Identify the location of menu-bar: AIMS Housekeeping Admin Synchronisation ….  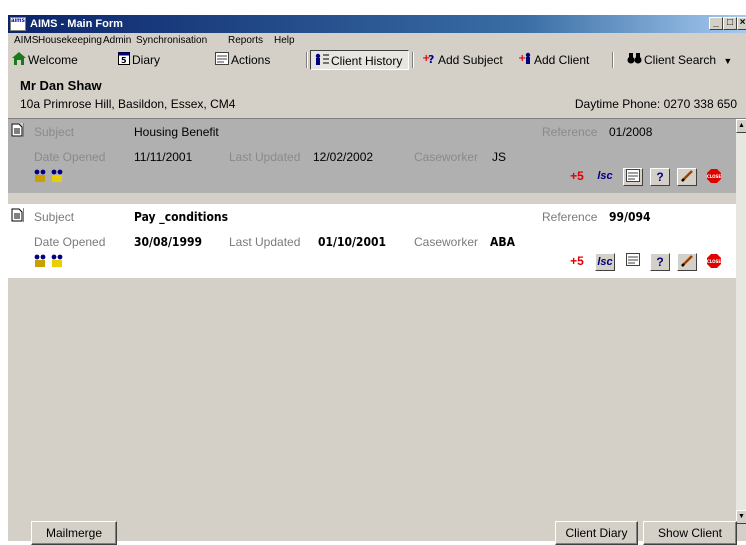
(377, 41).